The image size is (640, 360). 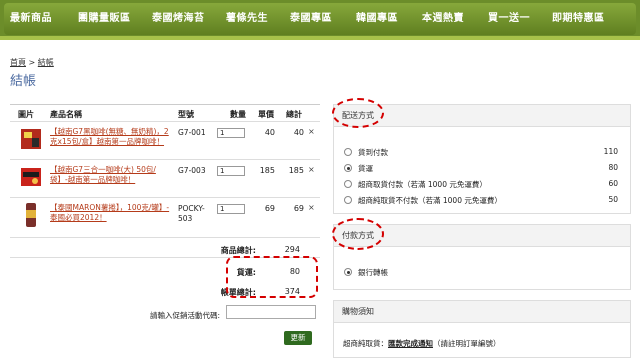 What do you see at coordinates (46, 62) in the screenshot?
I see `breadcrumb-current: 結帳` at bounding box center [46, 62].